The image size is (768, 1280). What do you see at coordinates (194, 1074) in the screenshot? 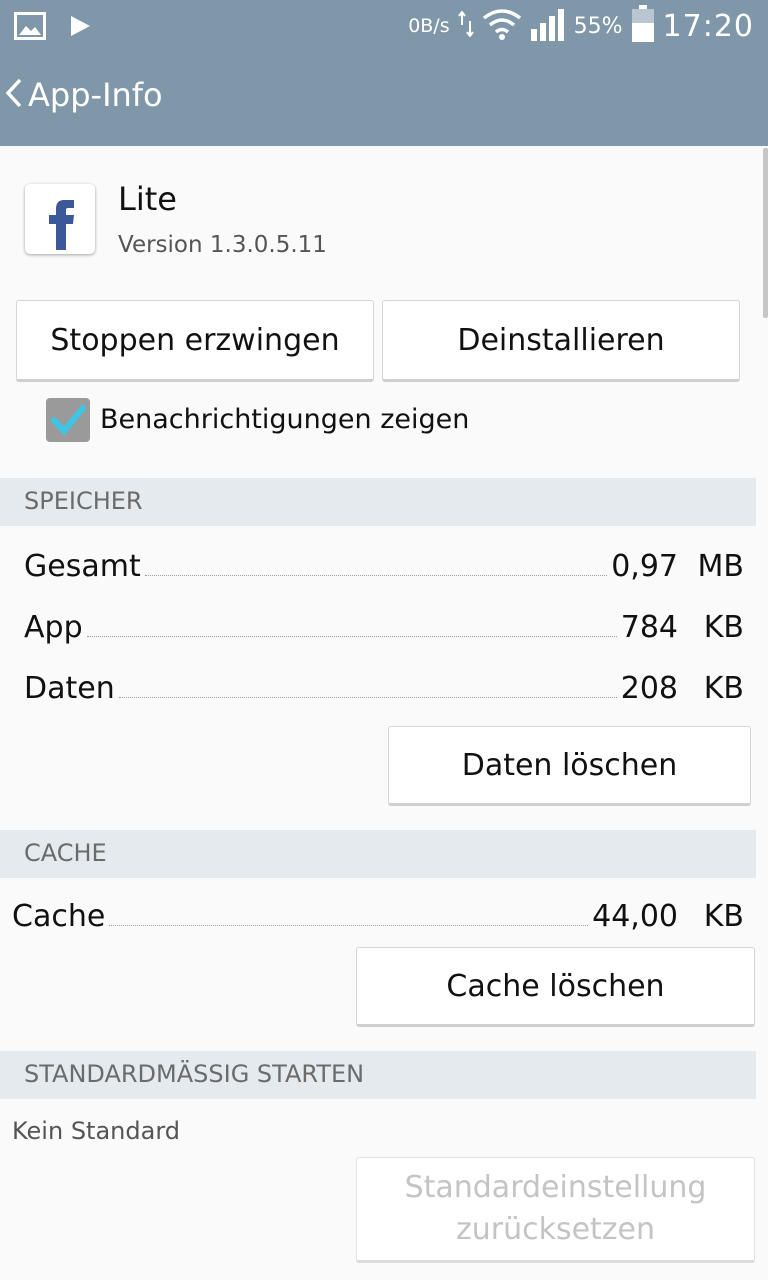
I see `defaults-header-label: STANDARDMÄSSIG STARTEN` at bounding box center [194, 1074].